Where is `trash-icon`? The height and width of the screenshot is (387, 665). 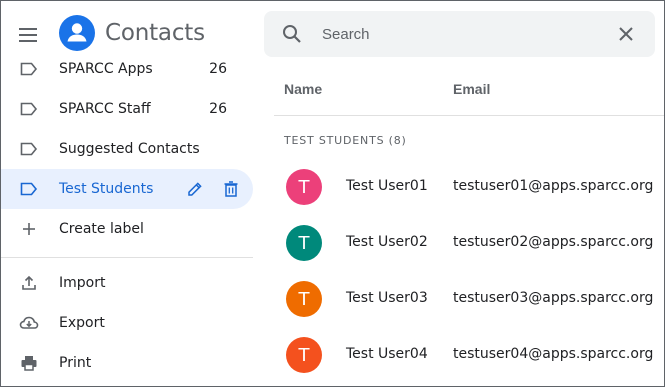
trash-icon is located at coordinates (231, 189).